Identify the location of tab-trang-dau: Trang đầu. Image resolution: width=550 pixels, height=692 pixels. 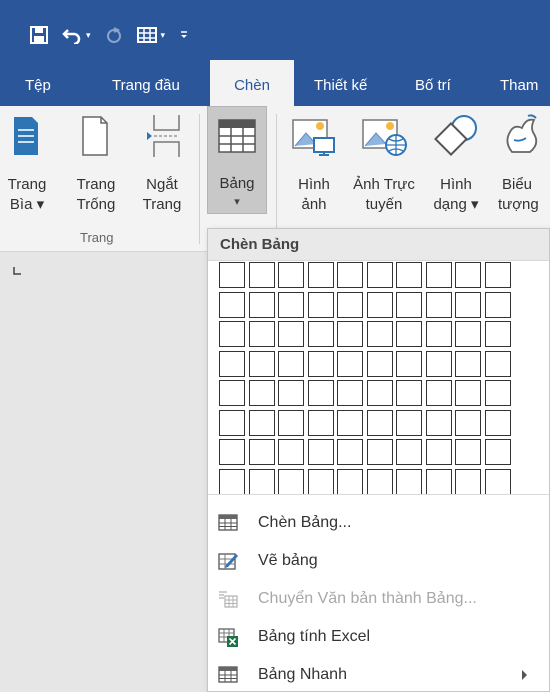
(146, 83).